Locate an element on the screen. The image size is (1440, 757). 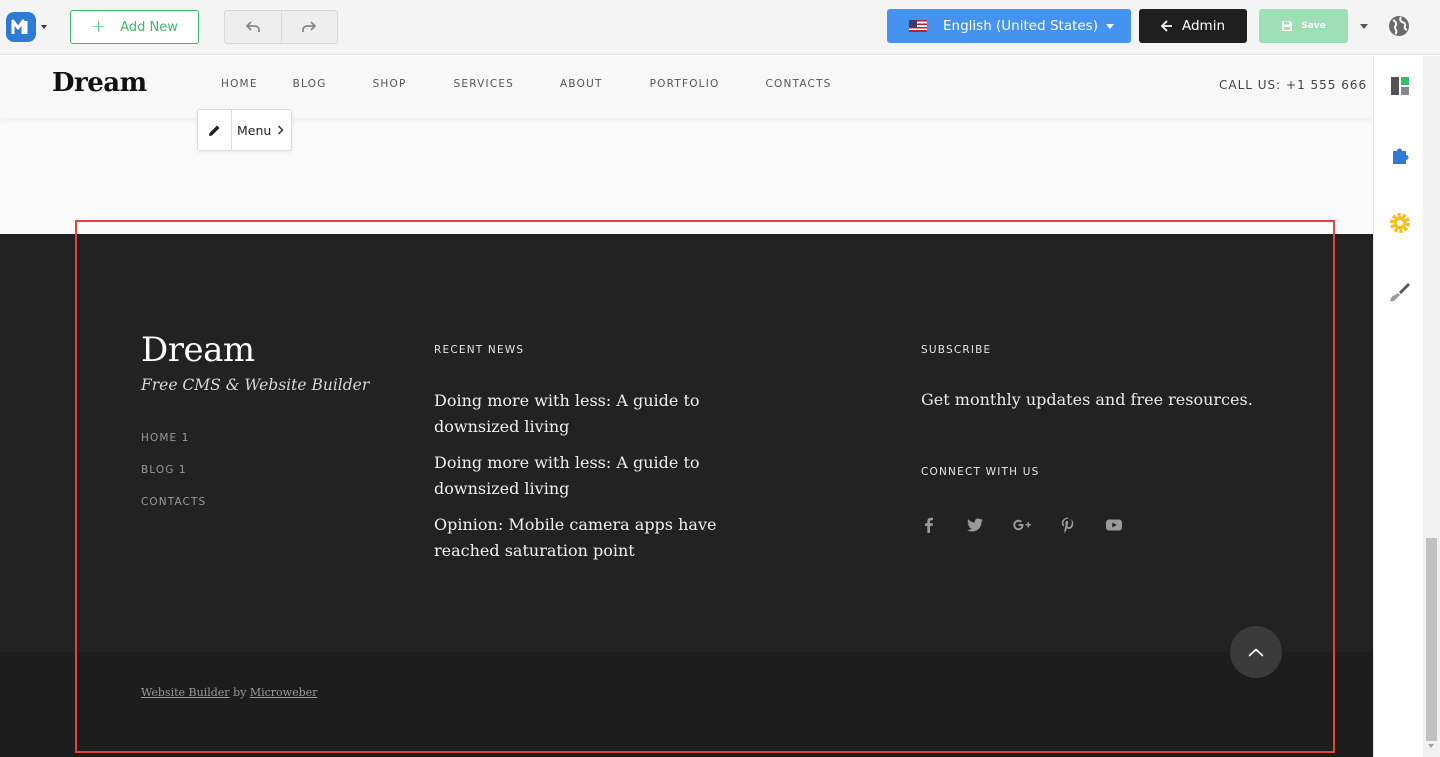
site-logo: Dream is located at coordinates (99, 83).